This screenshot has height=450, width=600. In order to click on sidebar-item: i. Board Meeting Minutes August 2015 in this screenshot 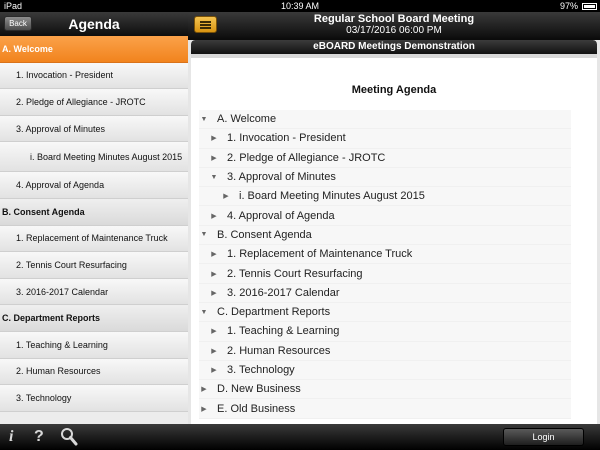, I will do `click(94, 157)`.